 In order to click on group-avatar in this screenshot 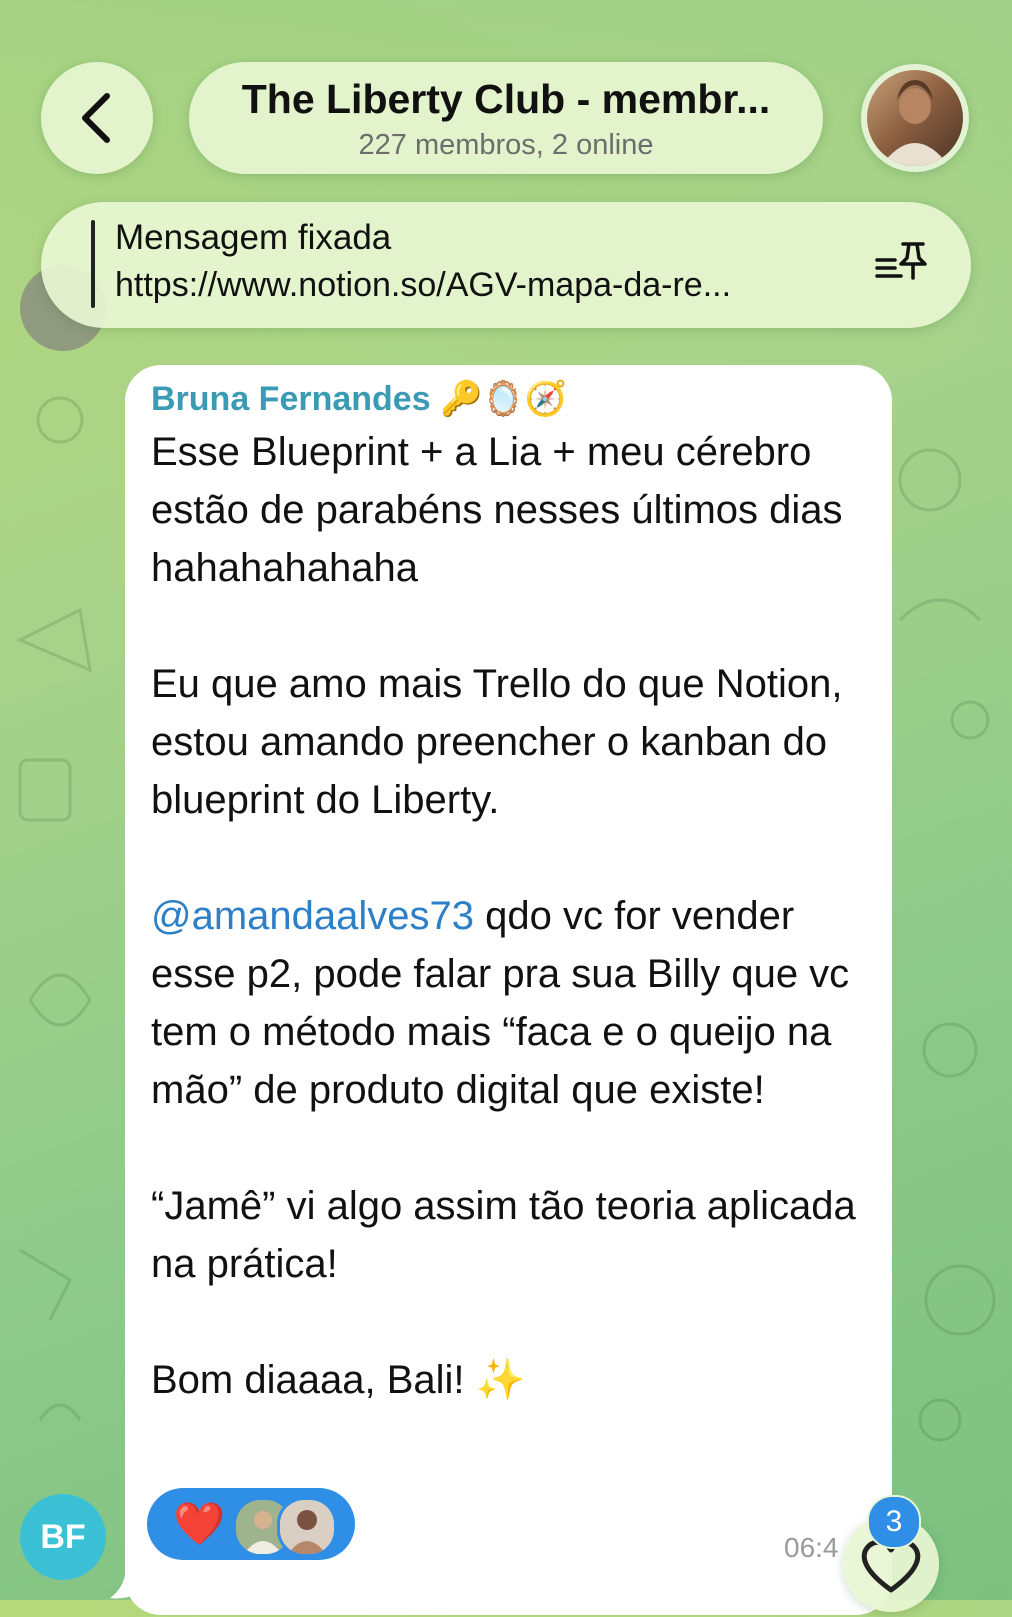, I will do `click(915, 118)`.